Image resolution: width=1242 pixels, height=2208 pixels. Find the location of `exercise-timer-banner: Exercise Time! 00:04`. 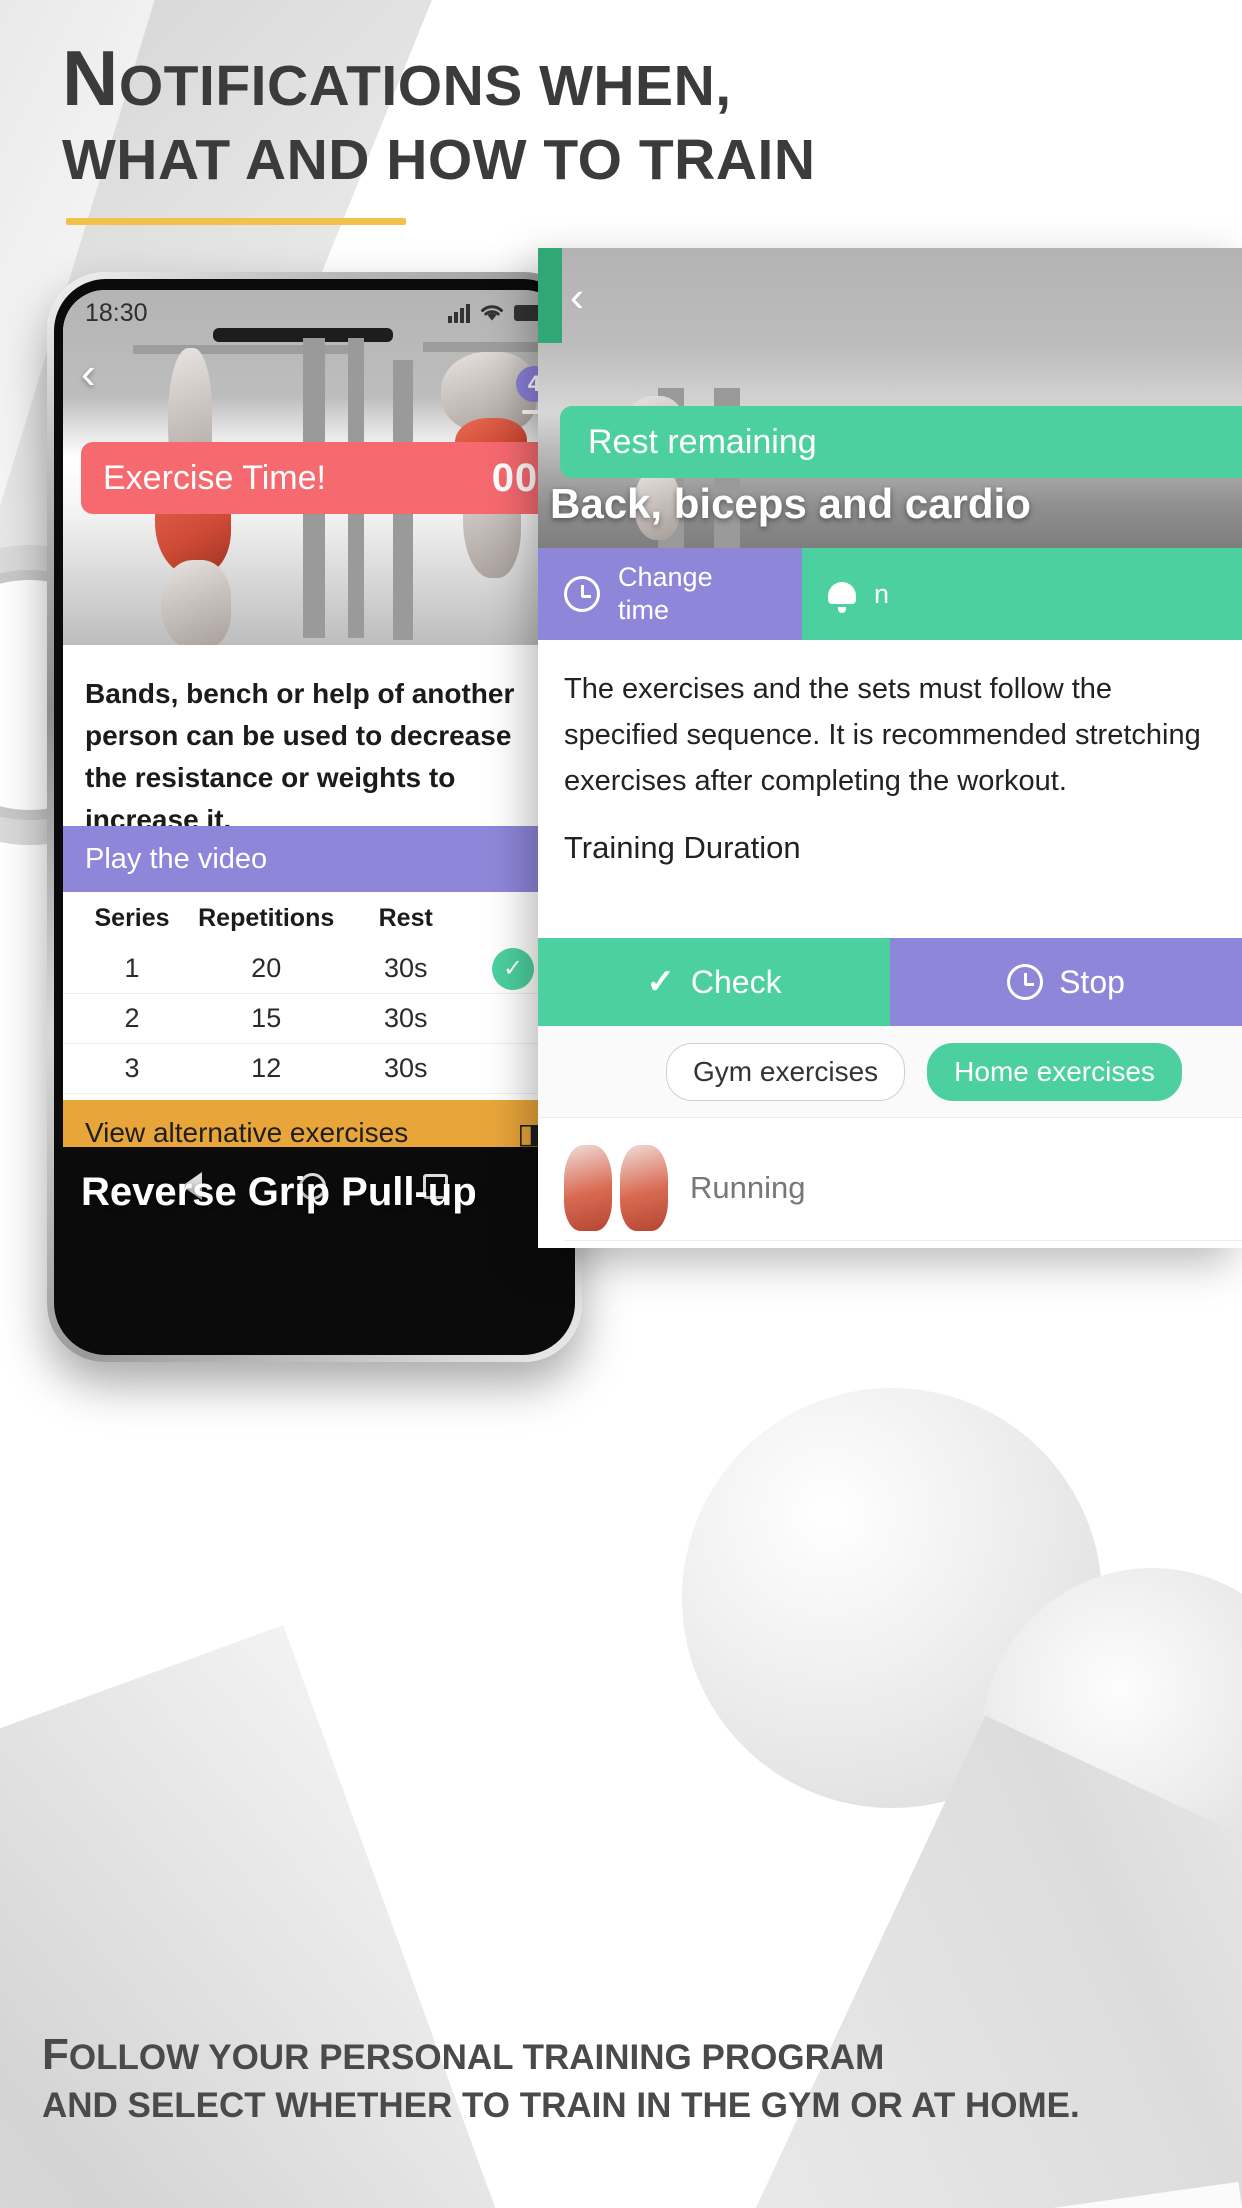

exercise-timer-banner: Exercise Time! 00:04 is located at coordinates (323, 478).